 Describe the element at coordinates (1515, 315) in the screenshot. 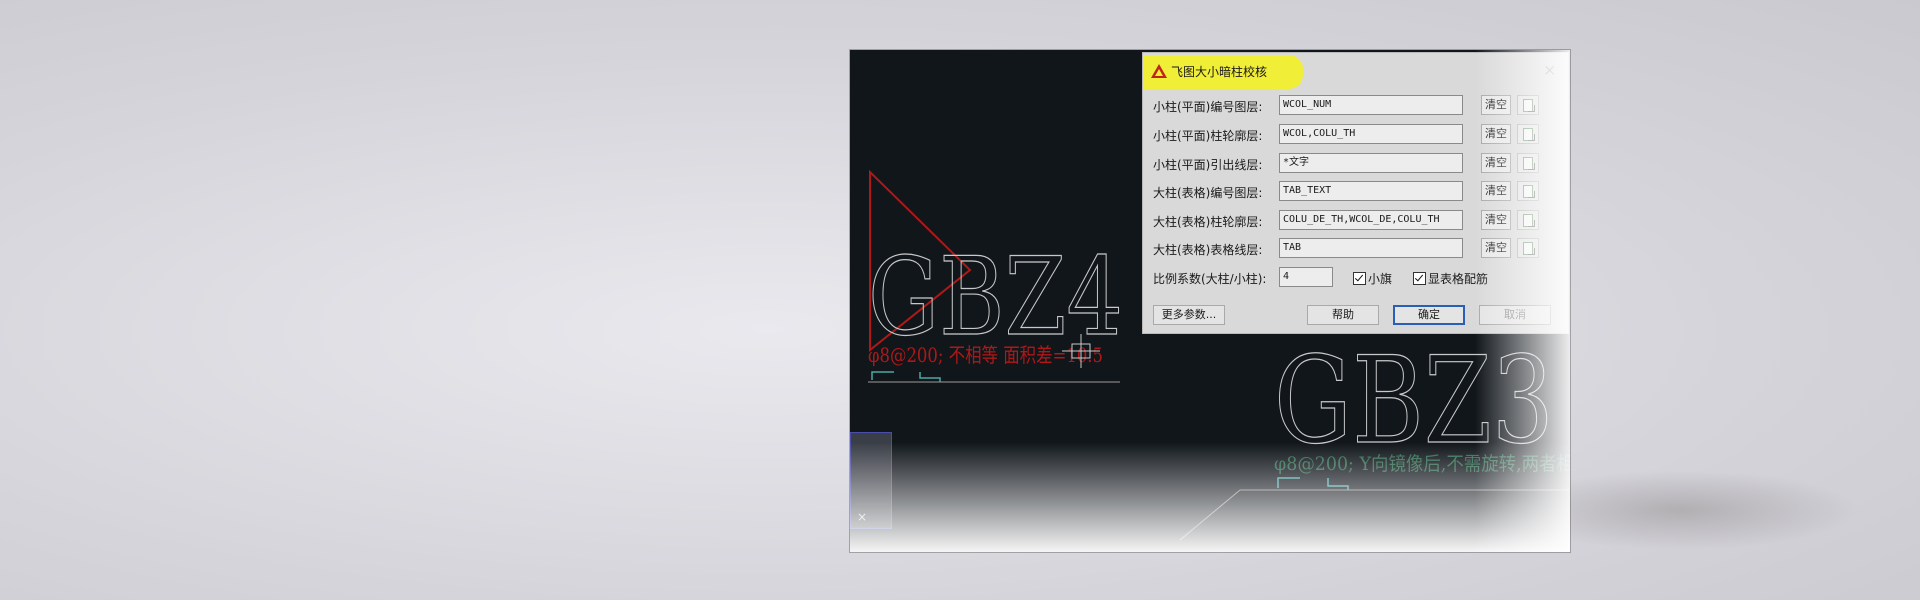

I see `cancel-button: 取消` at that location.